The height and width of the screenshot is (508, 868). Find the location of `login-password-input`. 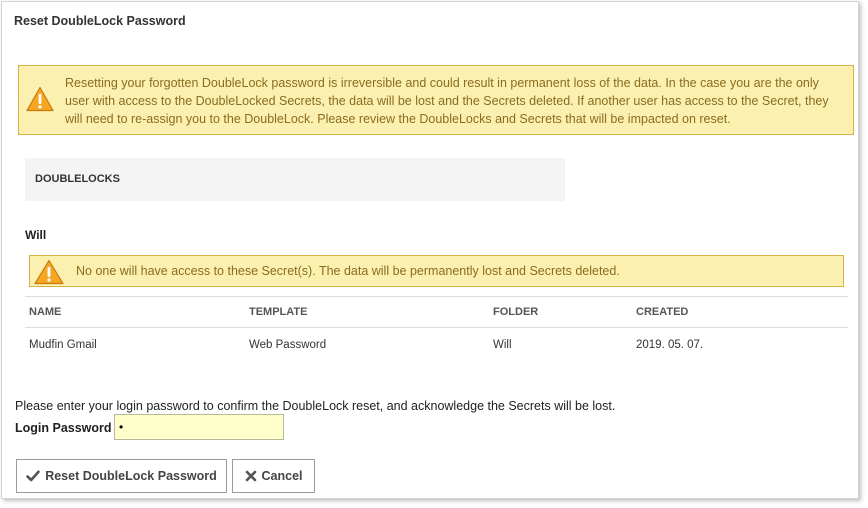

login-password-input is located at coordinates (199, 427).